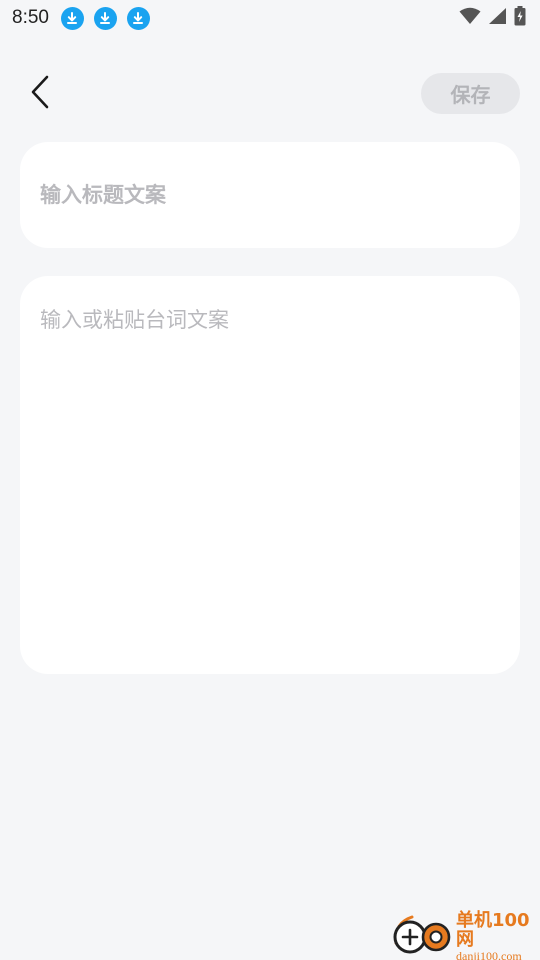  What do you see at coordinates (497, 18) in the screenshot?
I see `cell-signal-icon` at bounding box center [497, 18].